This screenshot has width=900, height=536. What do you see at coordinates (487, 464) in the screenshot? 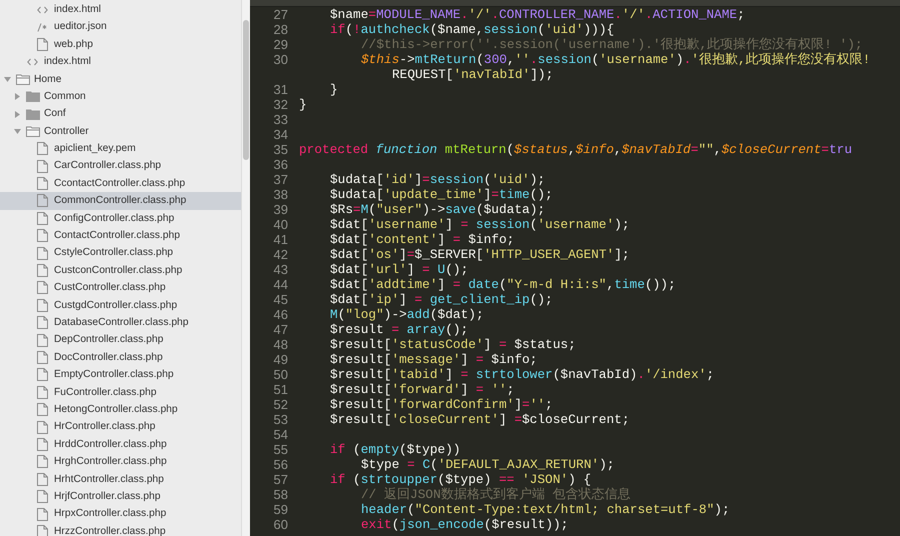
I see `code-line: $type = C('DEFAULT_AJAX_RETURN');` at bounding box center [487, 464].